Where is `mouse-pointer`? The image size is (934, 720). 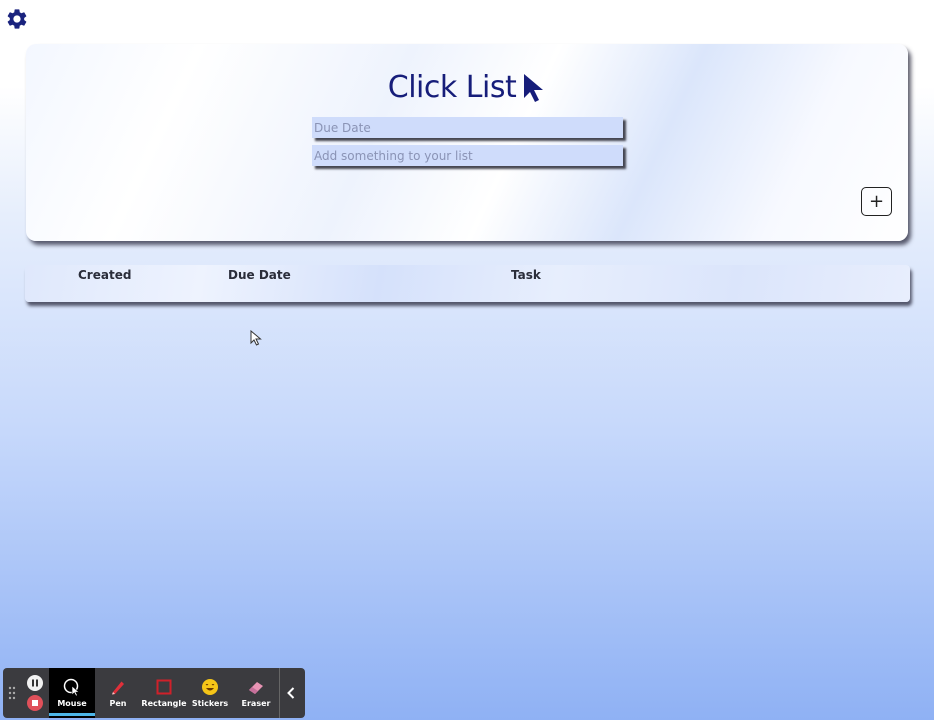
mouse-pointer is located at coordinates (256, 339).